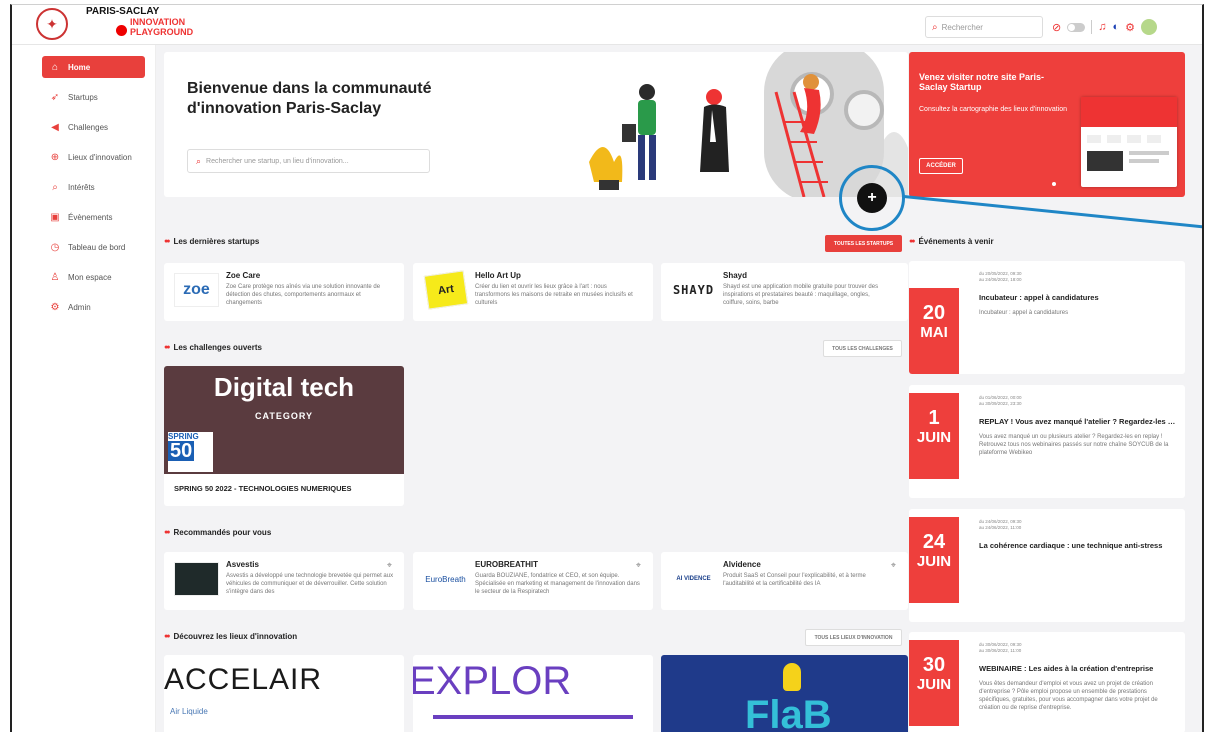  I want to click on user-avatar, so click(1149, 27).